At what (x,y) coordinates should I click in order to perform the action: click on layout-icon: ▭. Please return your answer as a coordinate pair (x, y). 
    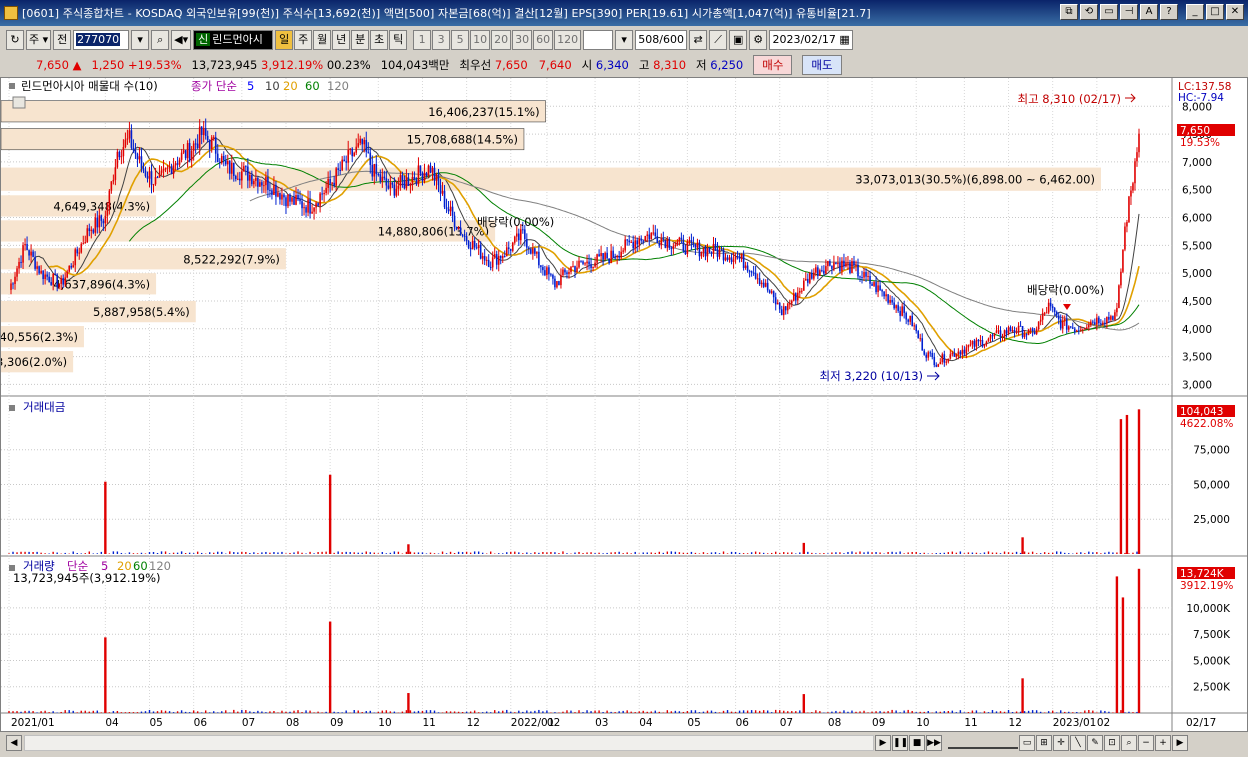
    Looking at the image, I should click on (1027, 743).